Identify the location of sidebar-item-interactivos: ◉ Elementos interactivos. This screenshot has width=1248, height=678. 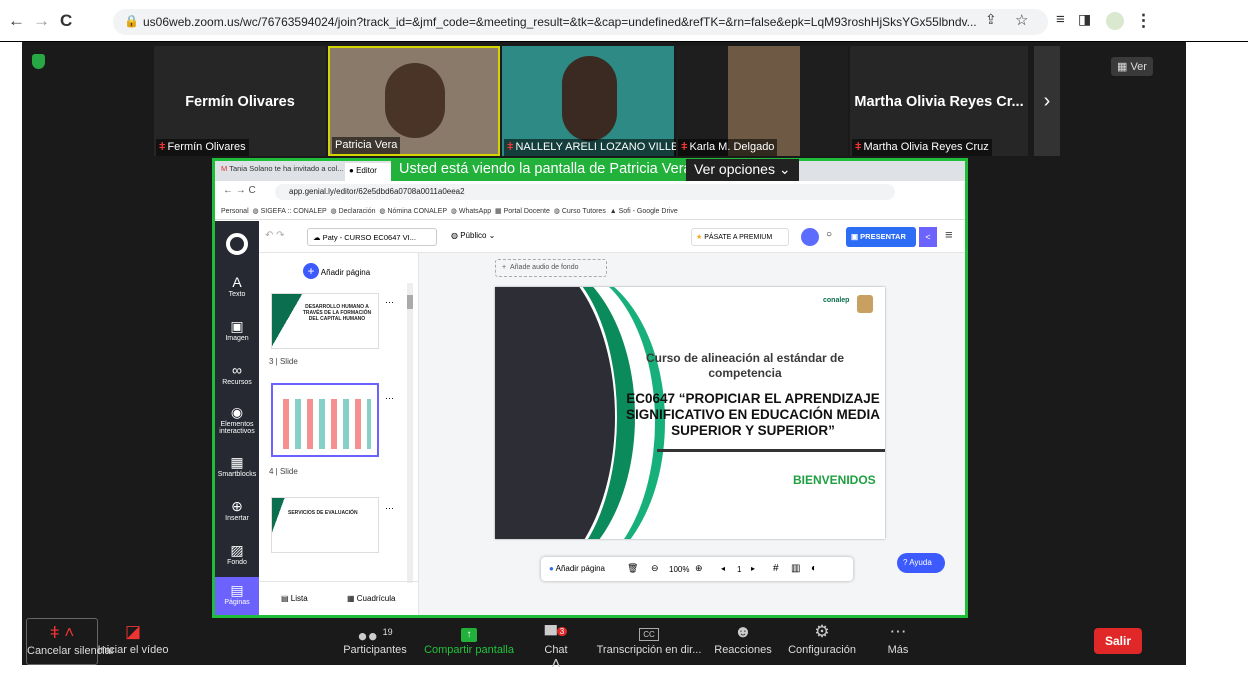
(237, 419).